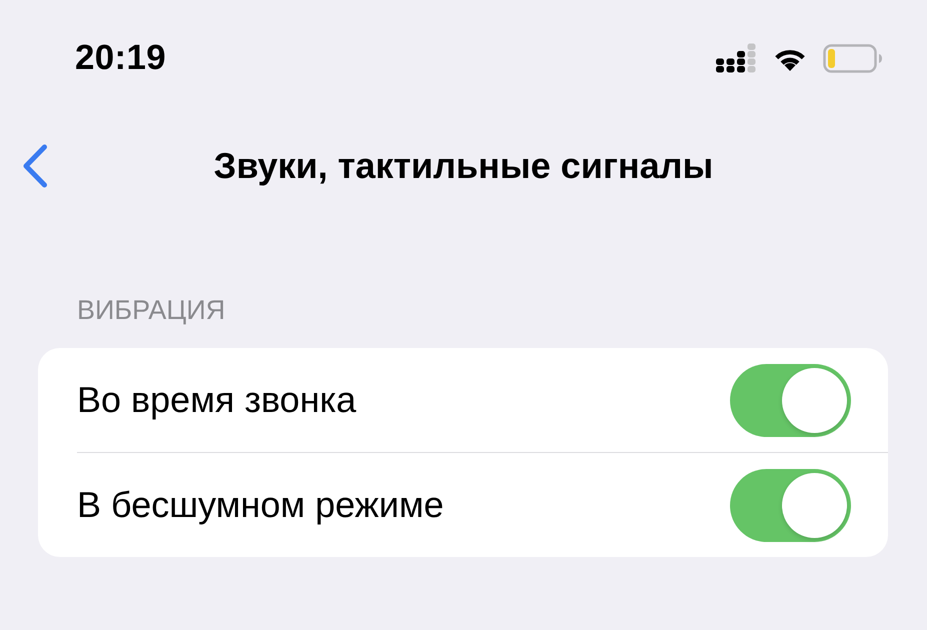 Image resolution: width=927 pixels, height=630 pixels. What do you see at coordinates (120, 58) in the screenshot?
I see `status-time: 20:19` at bounding box center [120, 58].